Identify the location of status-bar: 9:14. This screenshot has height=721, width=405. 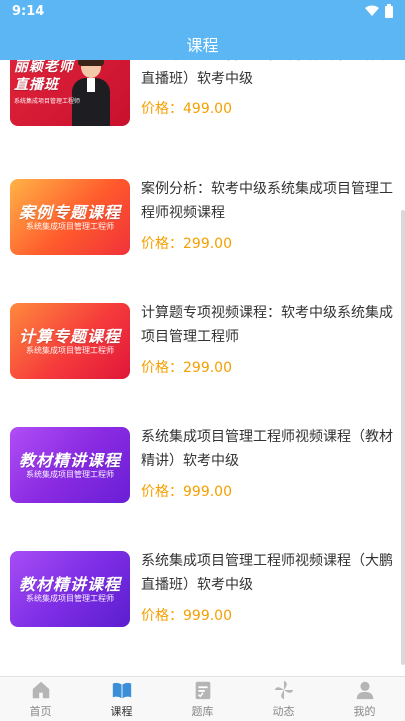
(202, 12).